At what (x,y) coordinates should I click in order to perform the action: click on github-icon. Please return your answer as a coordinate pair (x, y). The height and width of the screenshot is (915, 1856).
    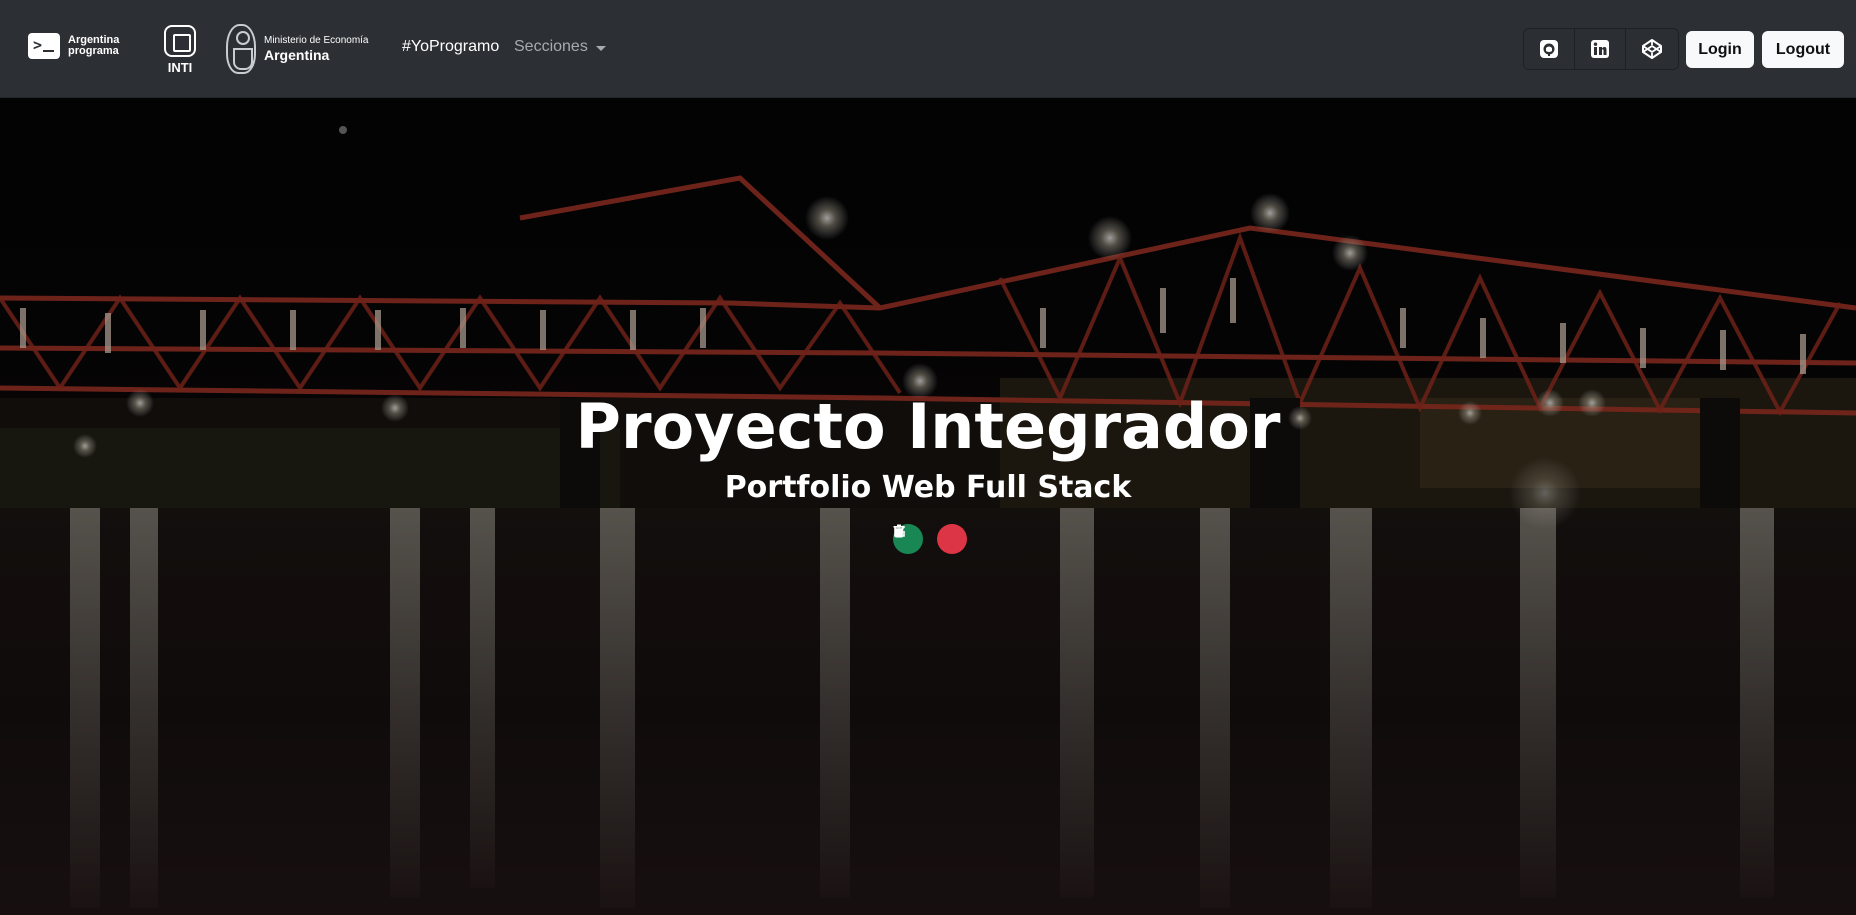
    Looking at the image, I should click on (1549, 49).